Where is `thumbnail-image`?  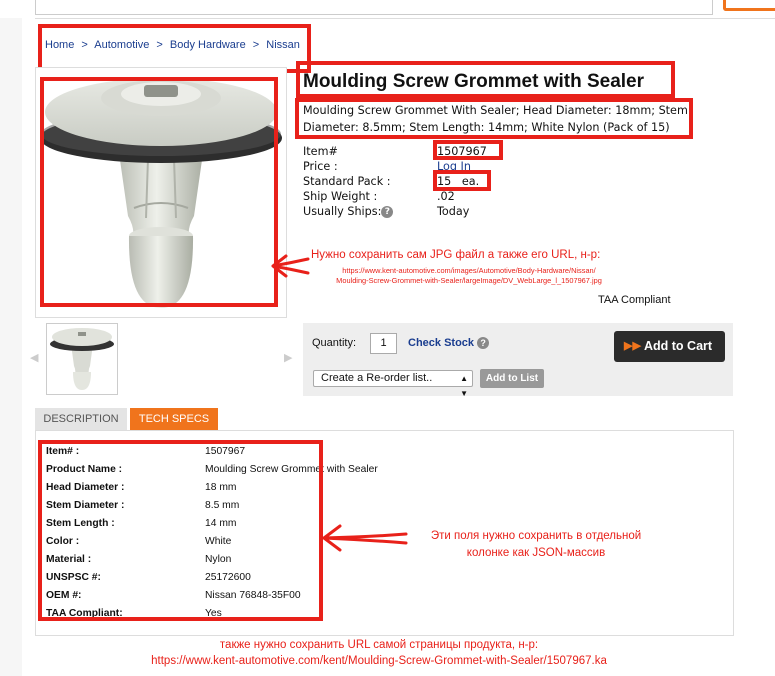 thumbnail-image is located at coordinates (82, 359).